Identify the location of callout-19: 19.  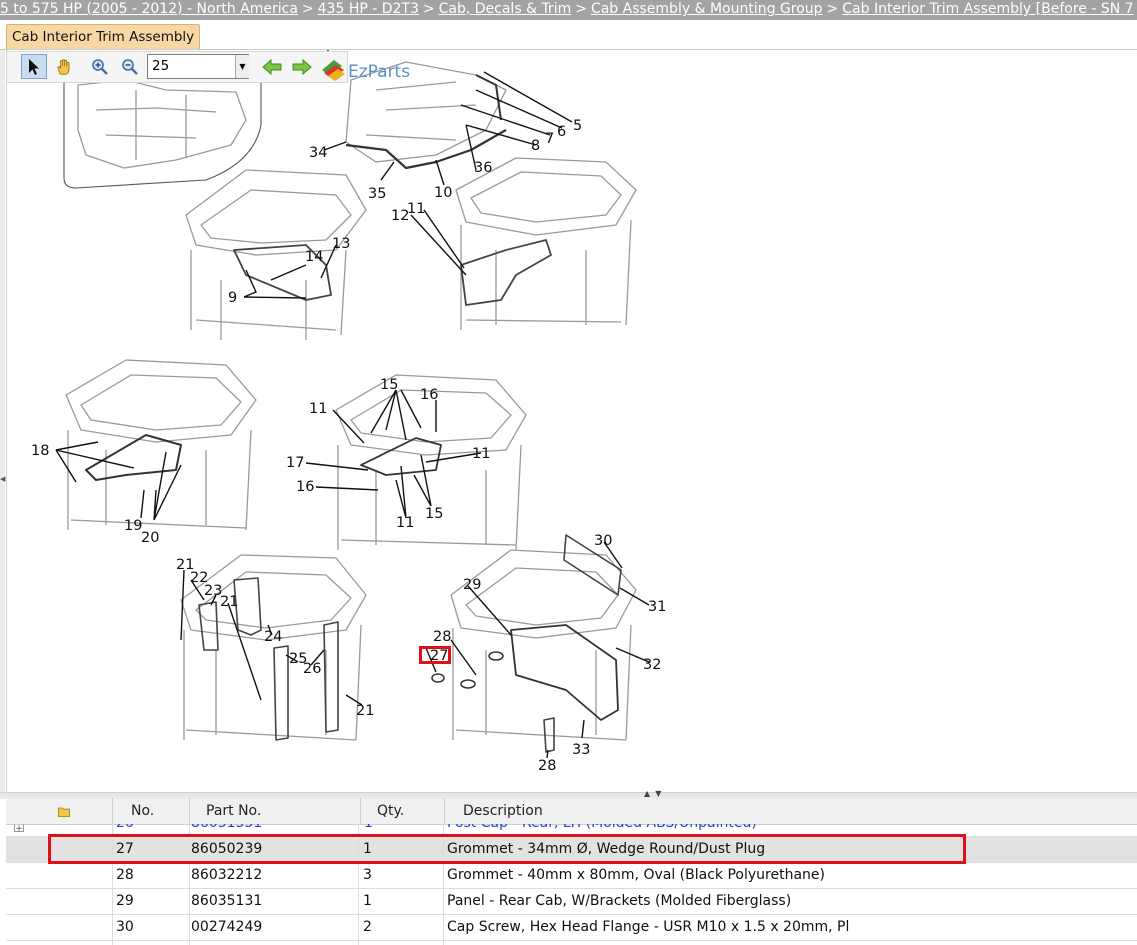
(133, 526).